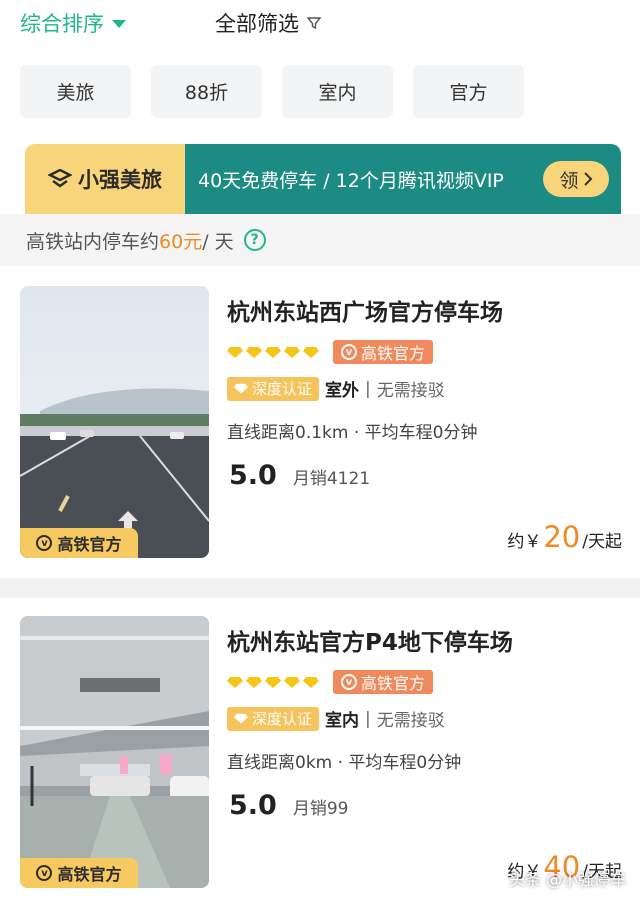 This screenshot has height=902, width=640. What do you see at coordinates (320, 240) in the screenshot?
I see `station-price-info: 高铁站内停车约 60元 / 天 ?` at bounding box center [320, 240].